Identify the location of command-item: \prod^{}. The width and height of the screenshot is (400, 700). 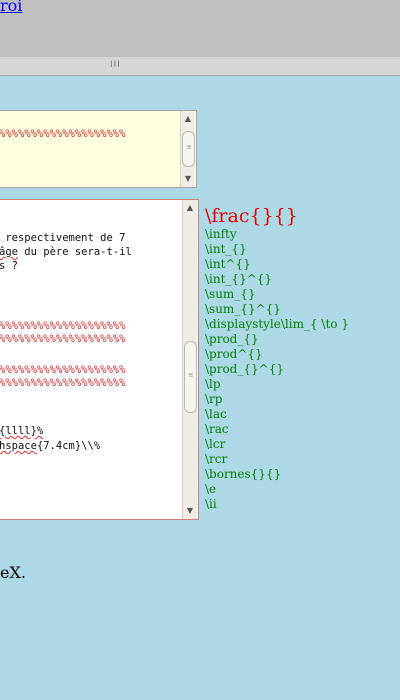
(277, 354).